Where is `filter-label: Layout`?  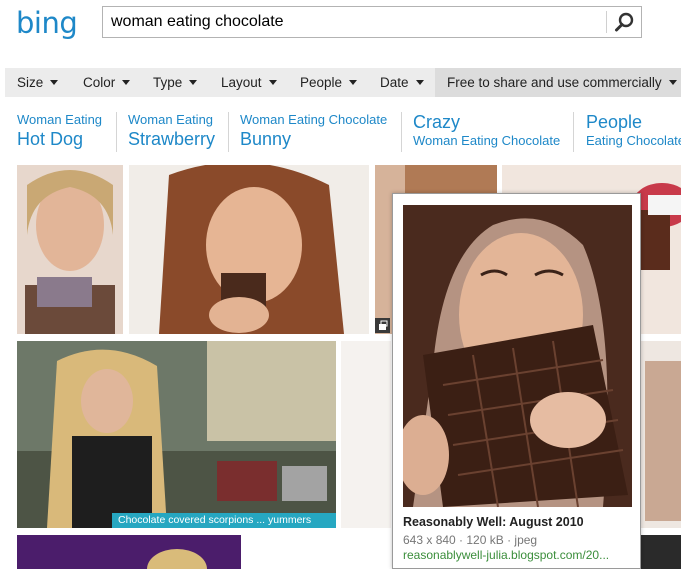 filter-label: Layout is located at coordinates (241, 82).